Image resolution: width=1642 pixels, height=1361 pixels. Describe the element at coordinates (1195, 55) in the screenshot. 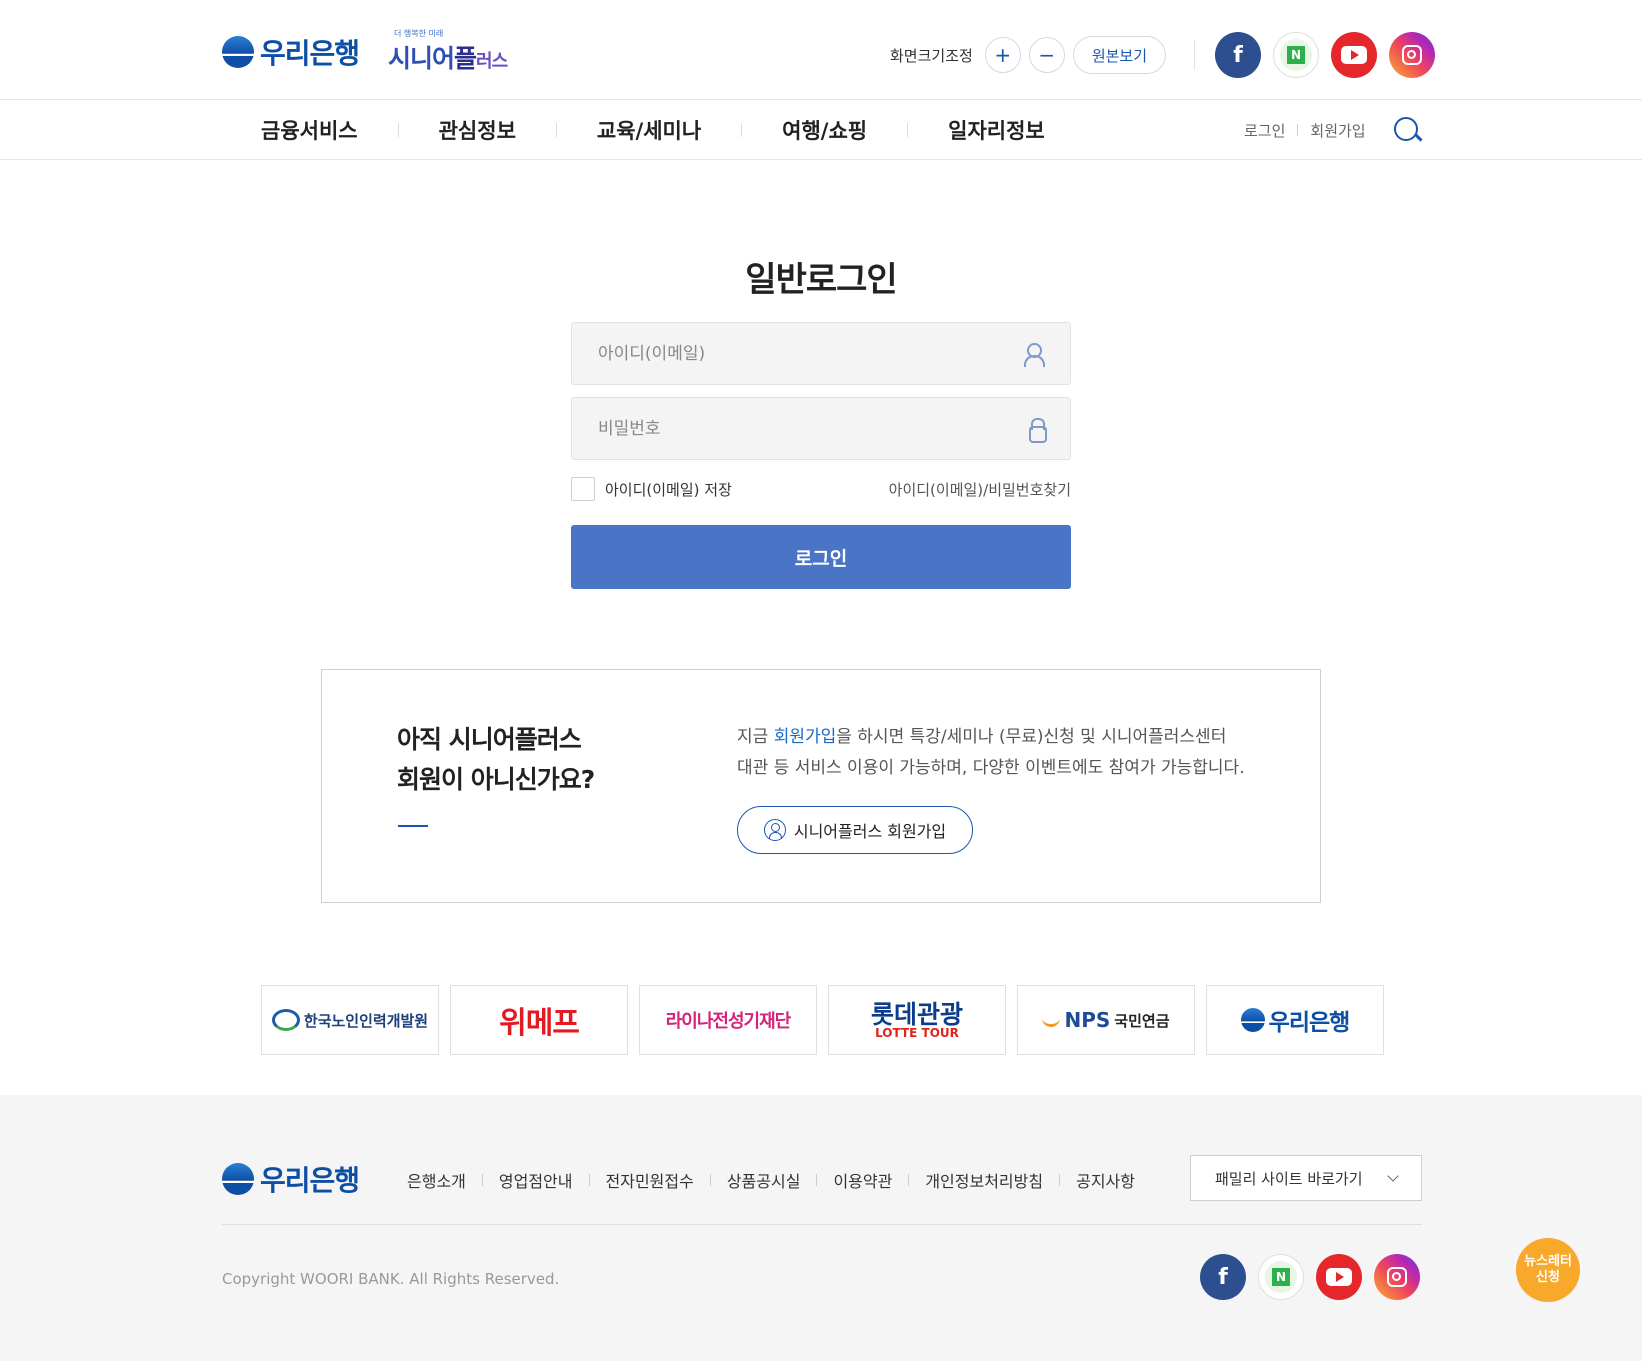

I see `header-divider` at that location.